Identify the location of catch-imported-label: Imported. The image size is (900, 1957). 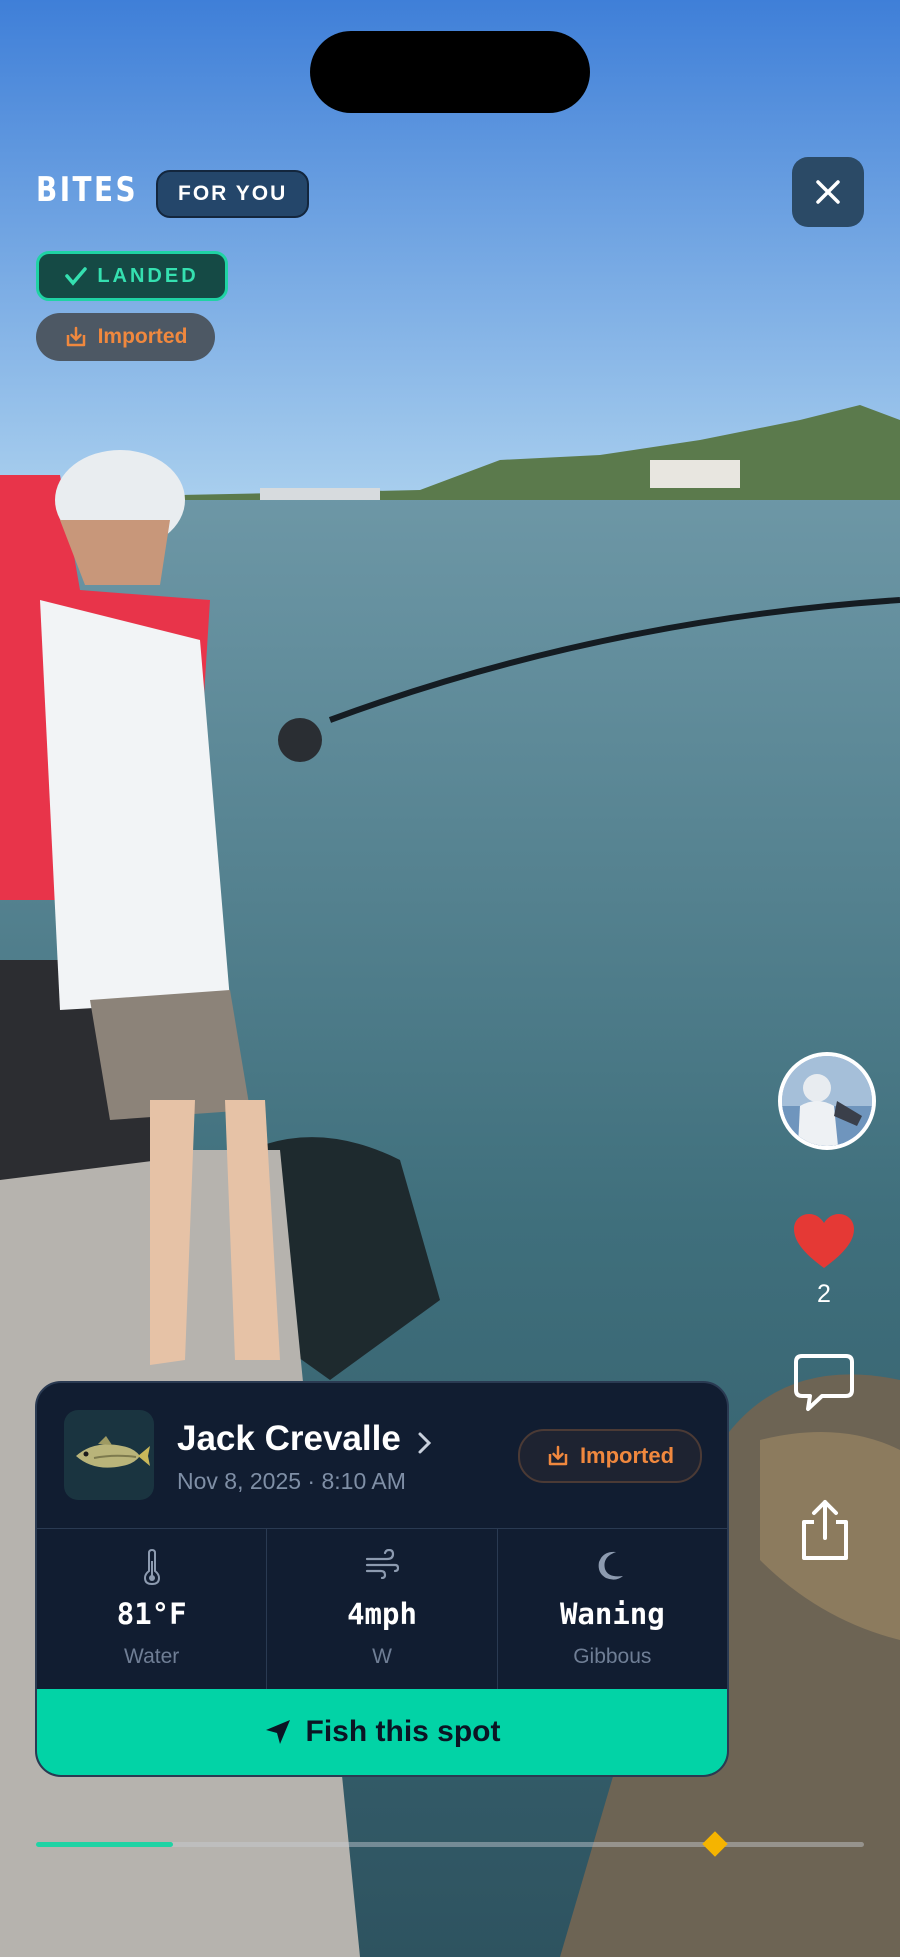
(627, 1455).